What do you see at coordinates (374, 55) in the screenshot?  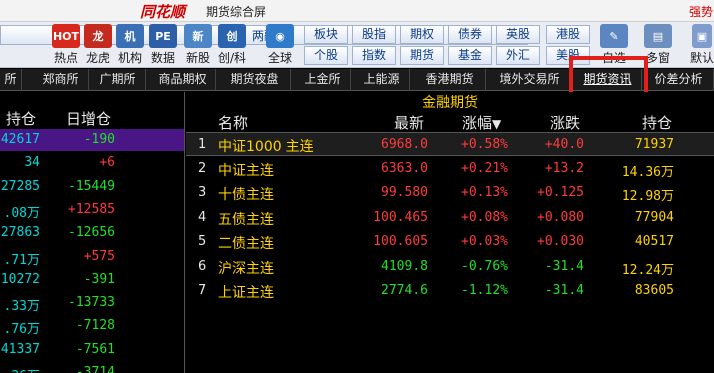 I see `market-button: 指数` at bounding box center [374, 55].